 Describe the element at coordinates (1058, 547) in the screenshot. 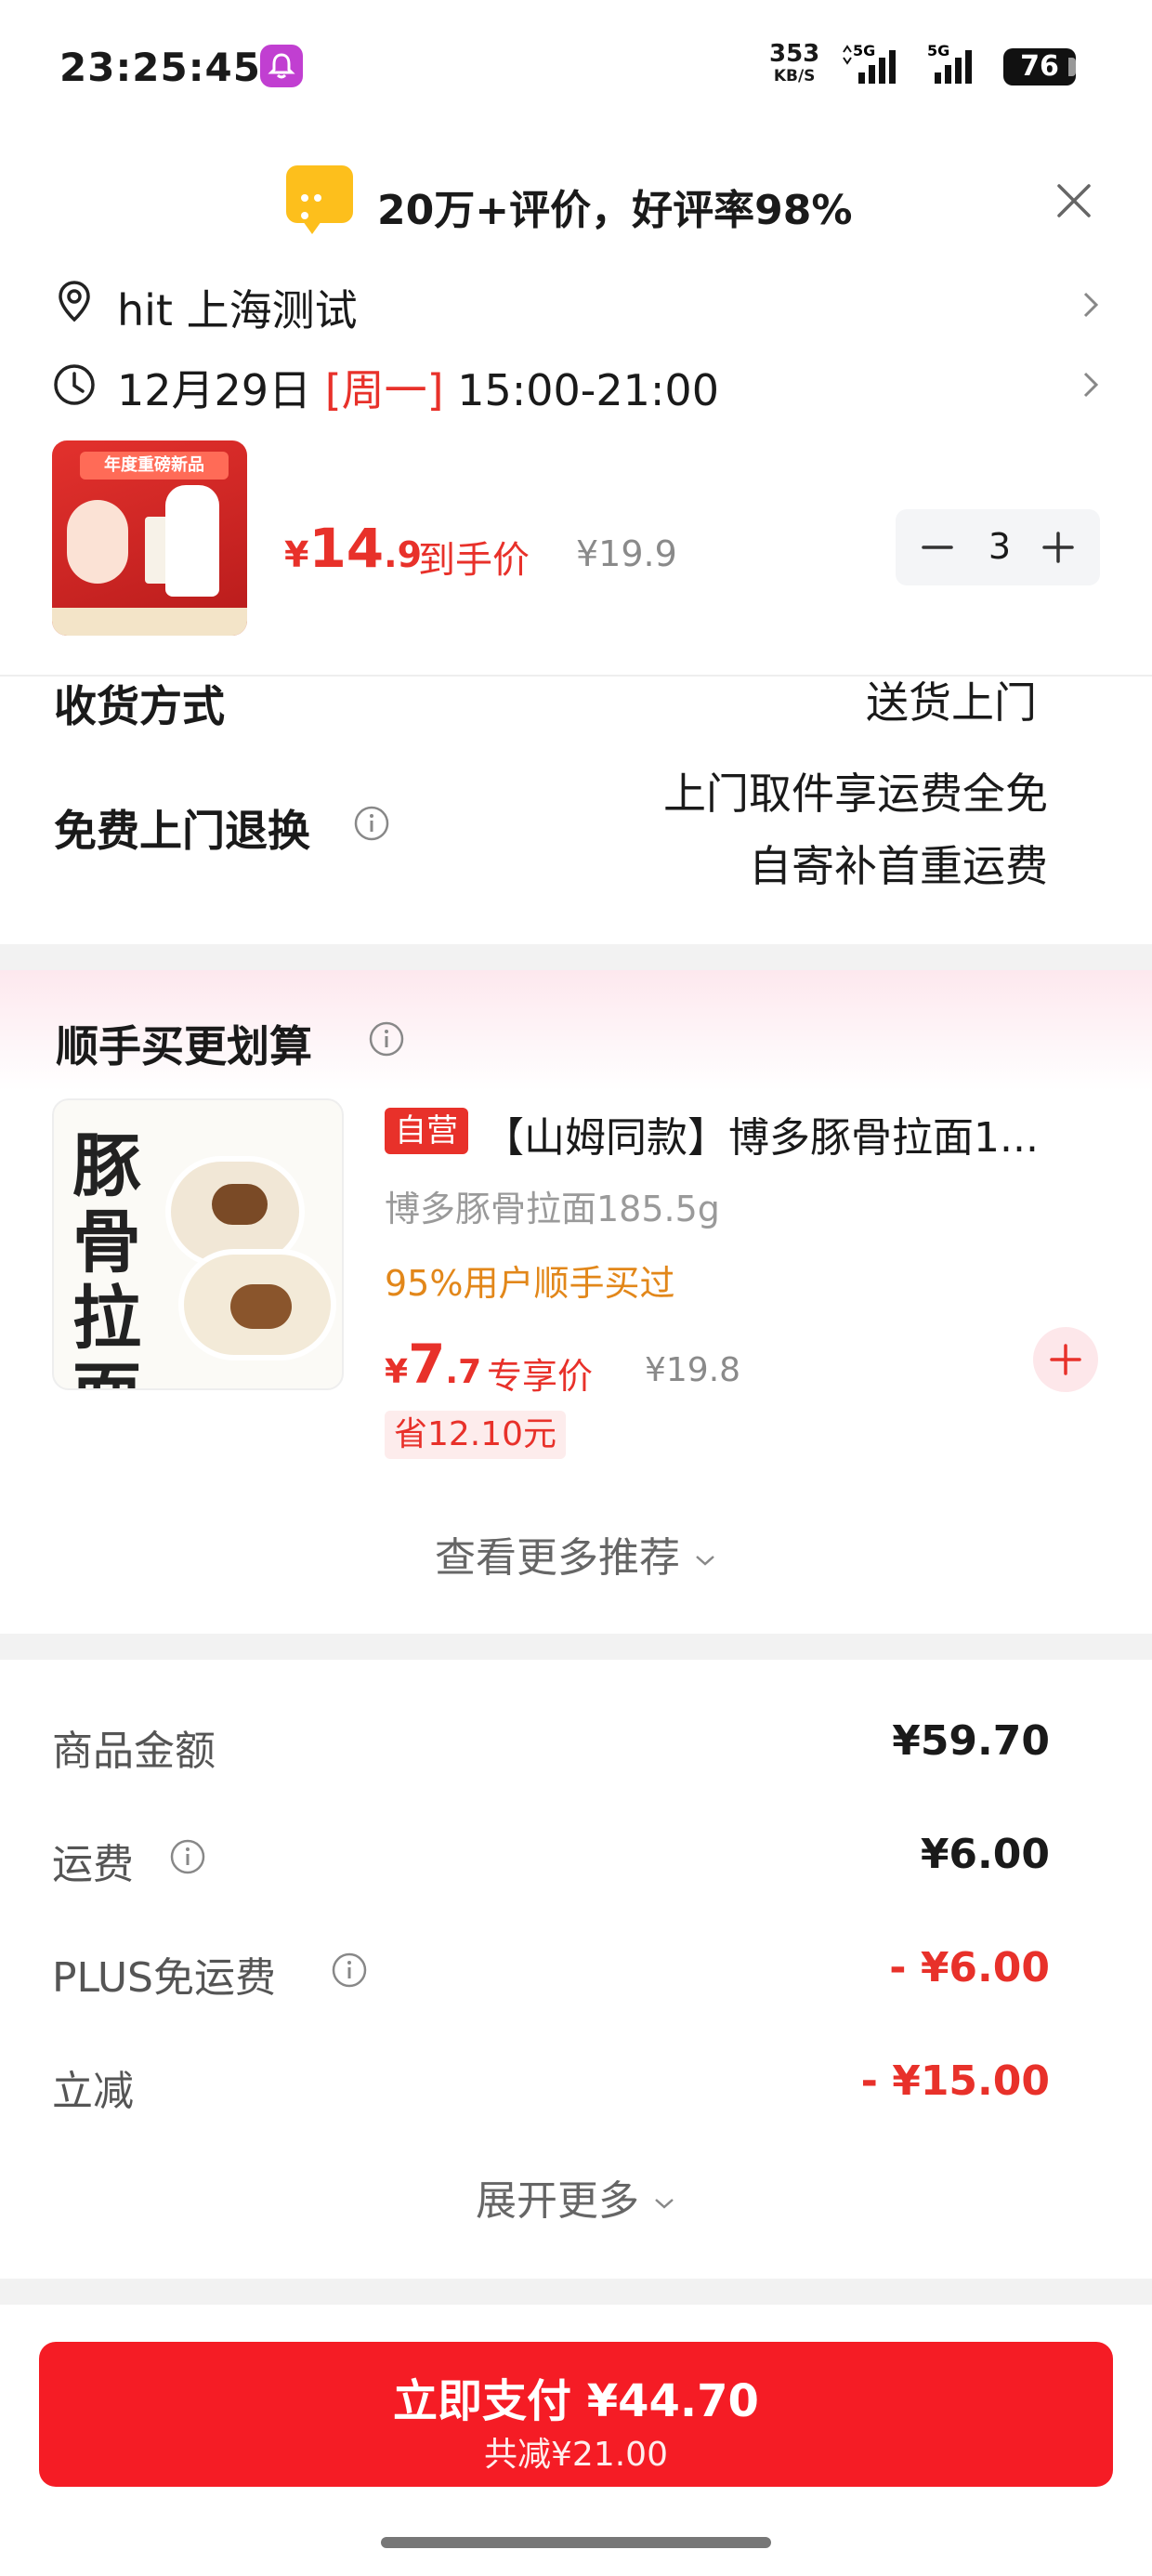

I see `plus-icon` at that location.